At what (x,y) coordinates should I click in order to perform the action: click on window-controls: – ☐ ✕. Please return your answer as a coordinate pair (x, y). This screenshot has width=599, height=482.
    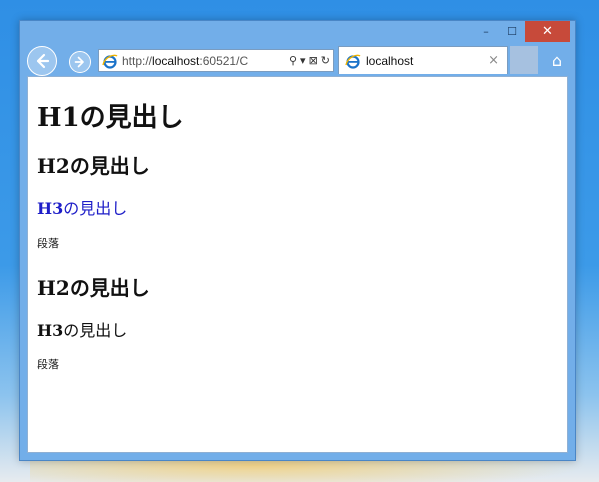
    Looking at the image, I should click on (521, 31).